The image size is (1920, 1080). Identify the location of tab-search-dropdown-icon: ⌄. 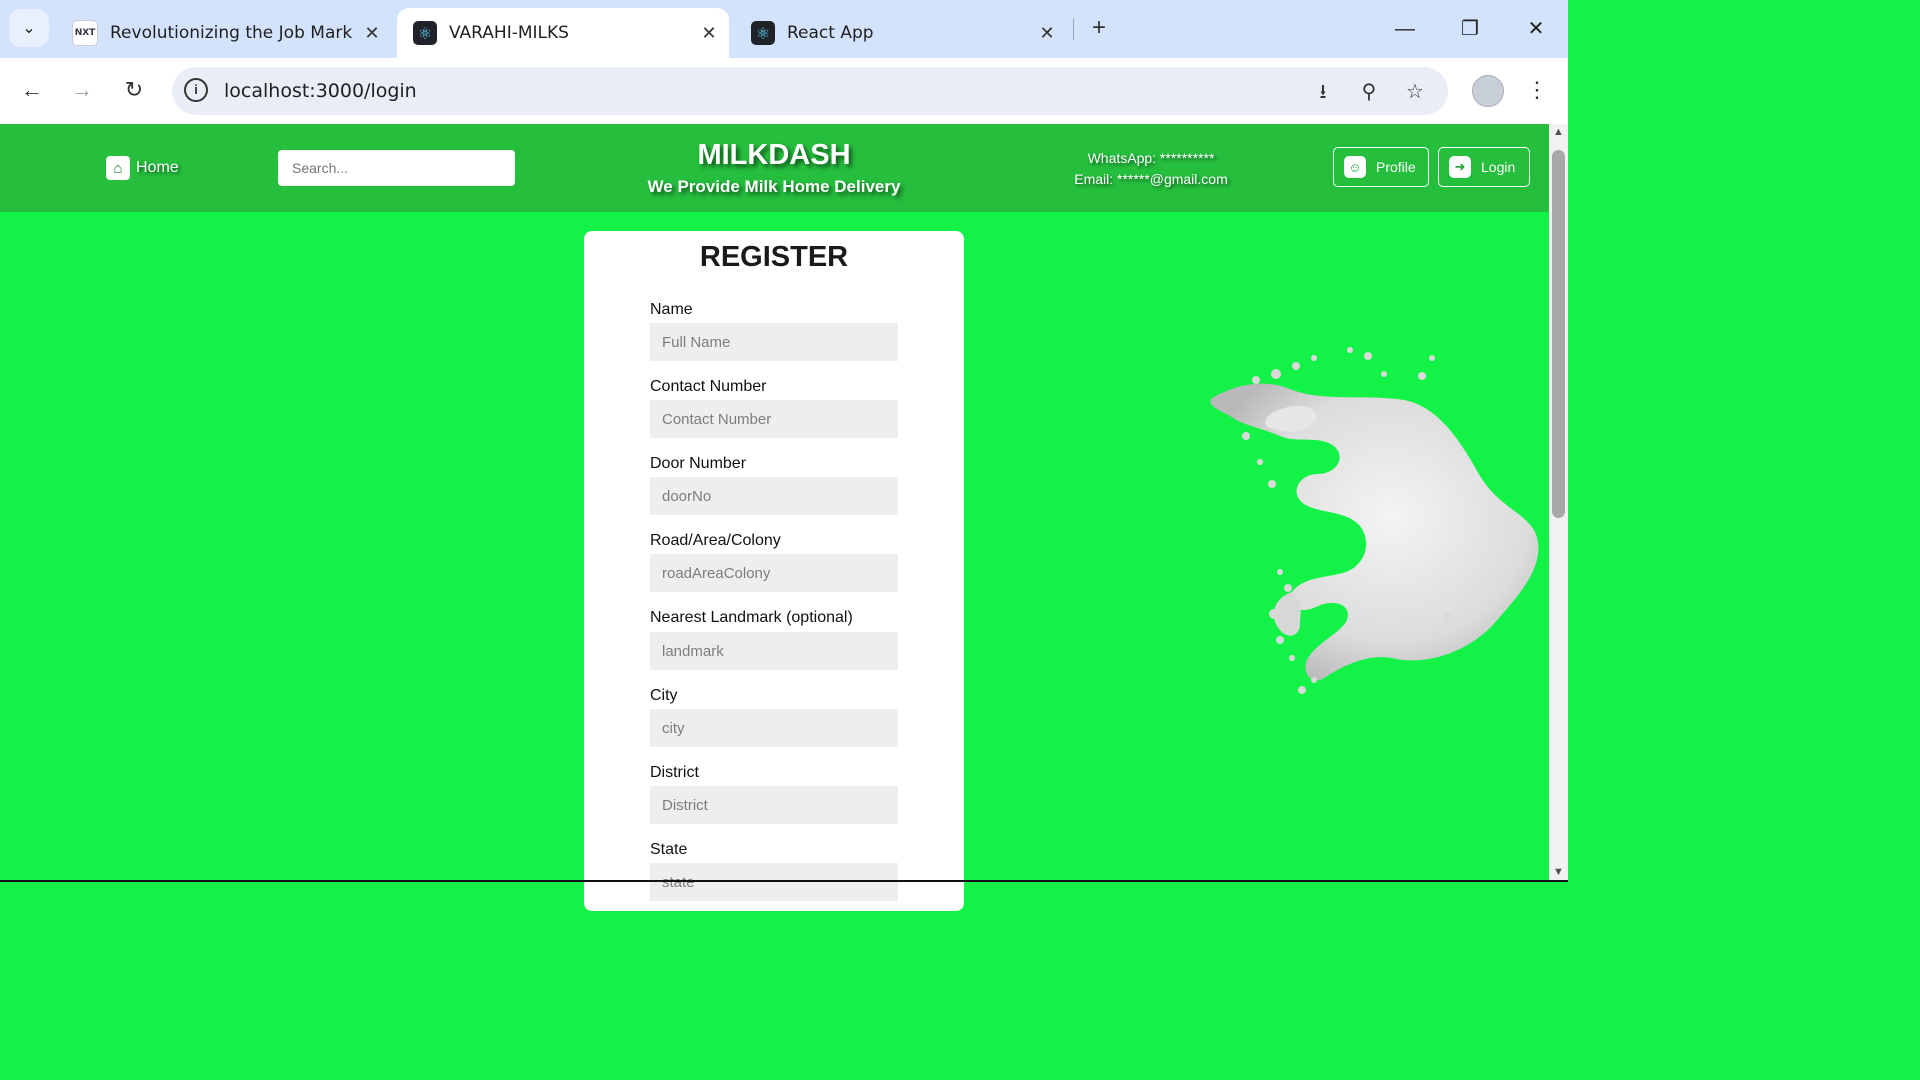
(29, 28).